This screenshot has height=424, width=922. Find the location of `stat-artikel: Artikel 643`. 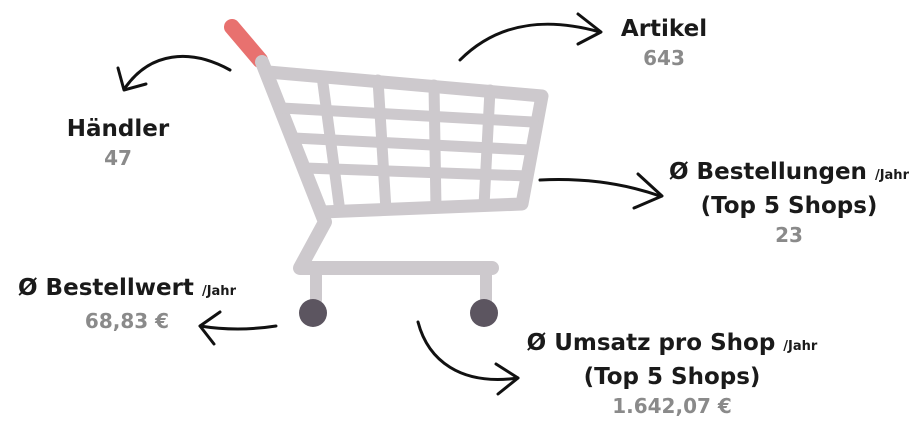

stat-artikel: Artikel 643 is located at coordinates (664, 43).